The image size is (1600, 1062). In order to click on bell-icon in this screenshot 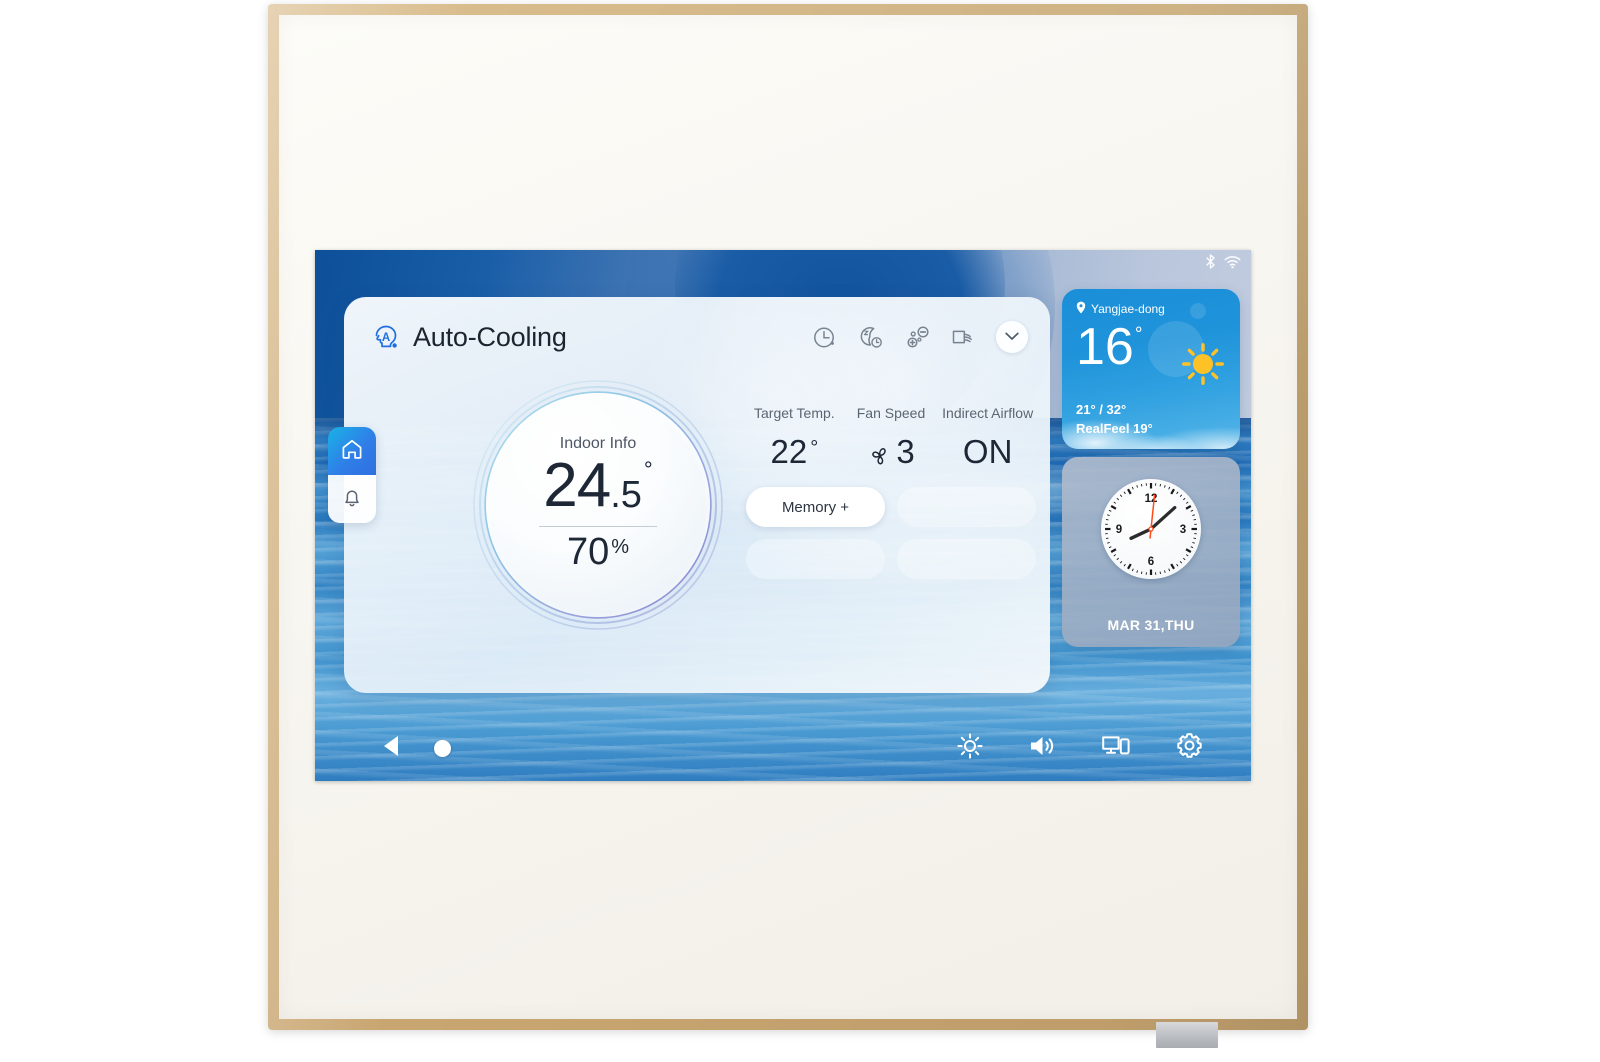, I will do `click(352, 499)`.